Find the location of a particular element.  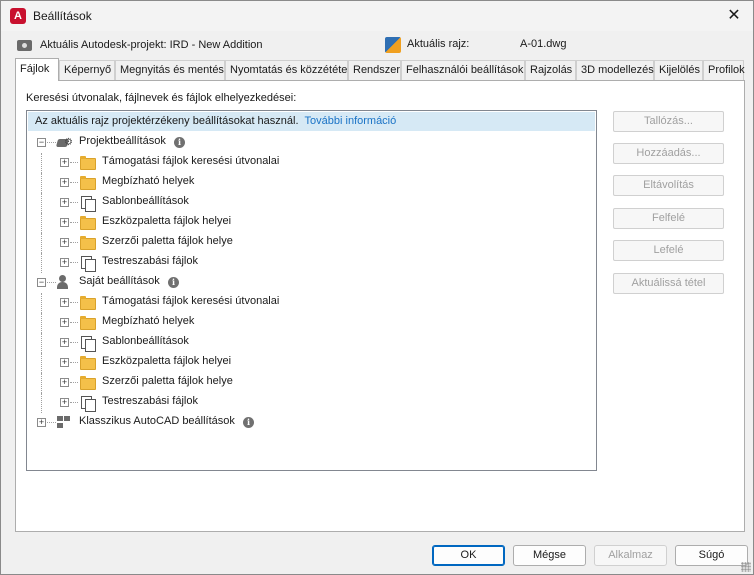

tab-9: Profilok is located at coordinates (724, 70).